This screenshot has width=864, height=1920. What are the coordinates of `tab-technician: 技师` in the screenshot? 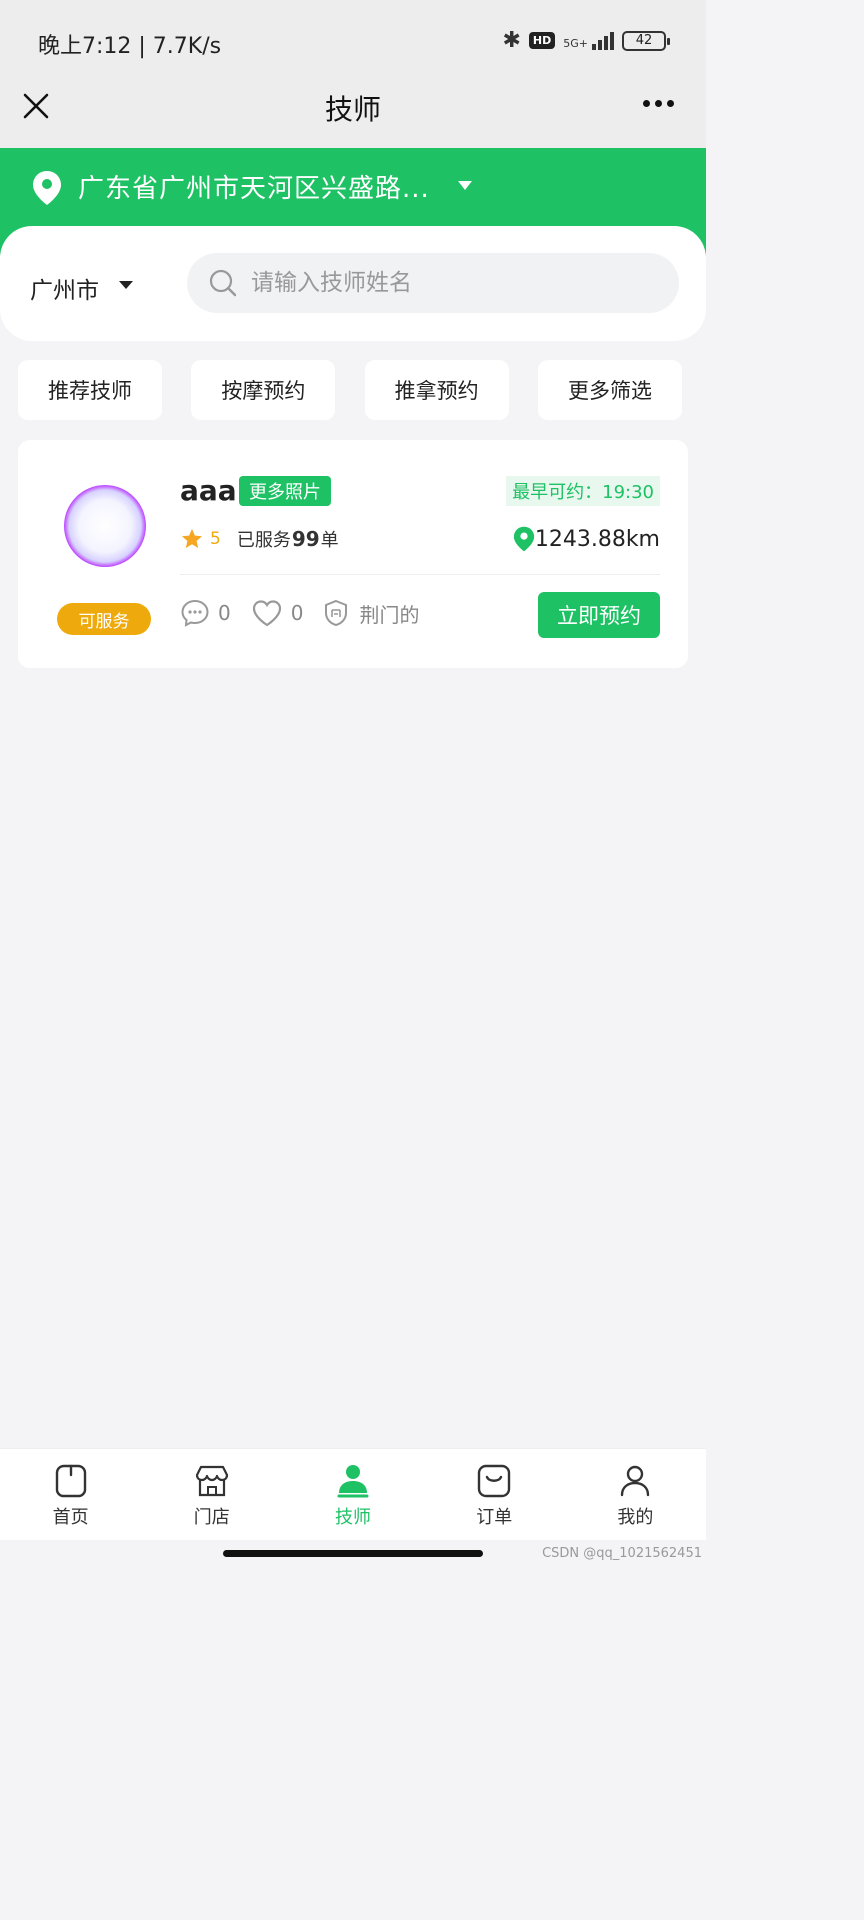 It's located at (352, 1494).